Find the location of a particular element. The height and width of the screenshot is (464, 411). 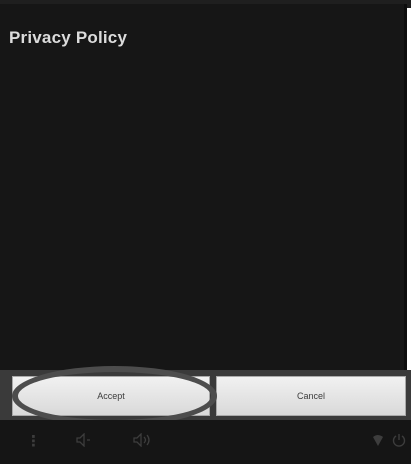

dialog-button-bar: Accept Cancel is located at coordinates (205, 395).